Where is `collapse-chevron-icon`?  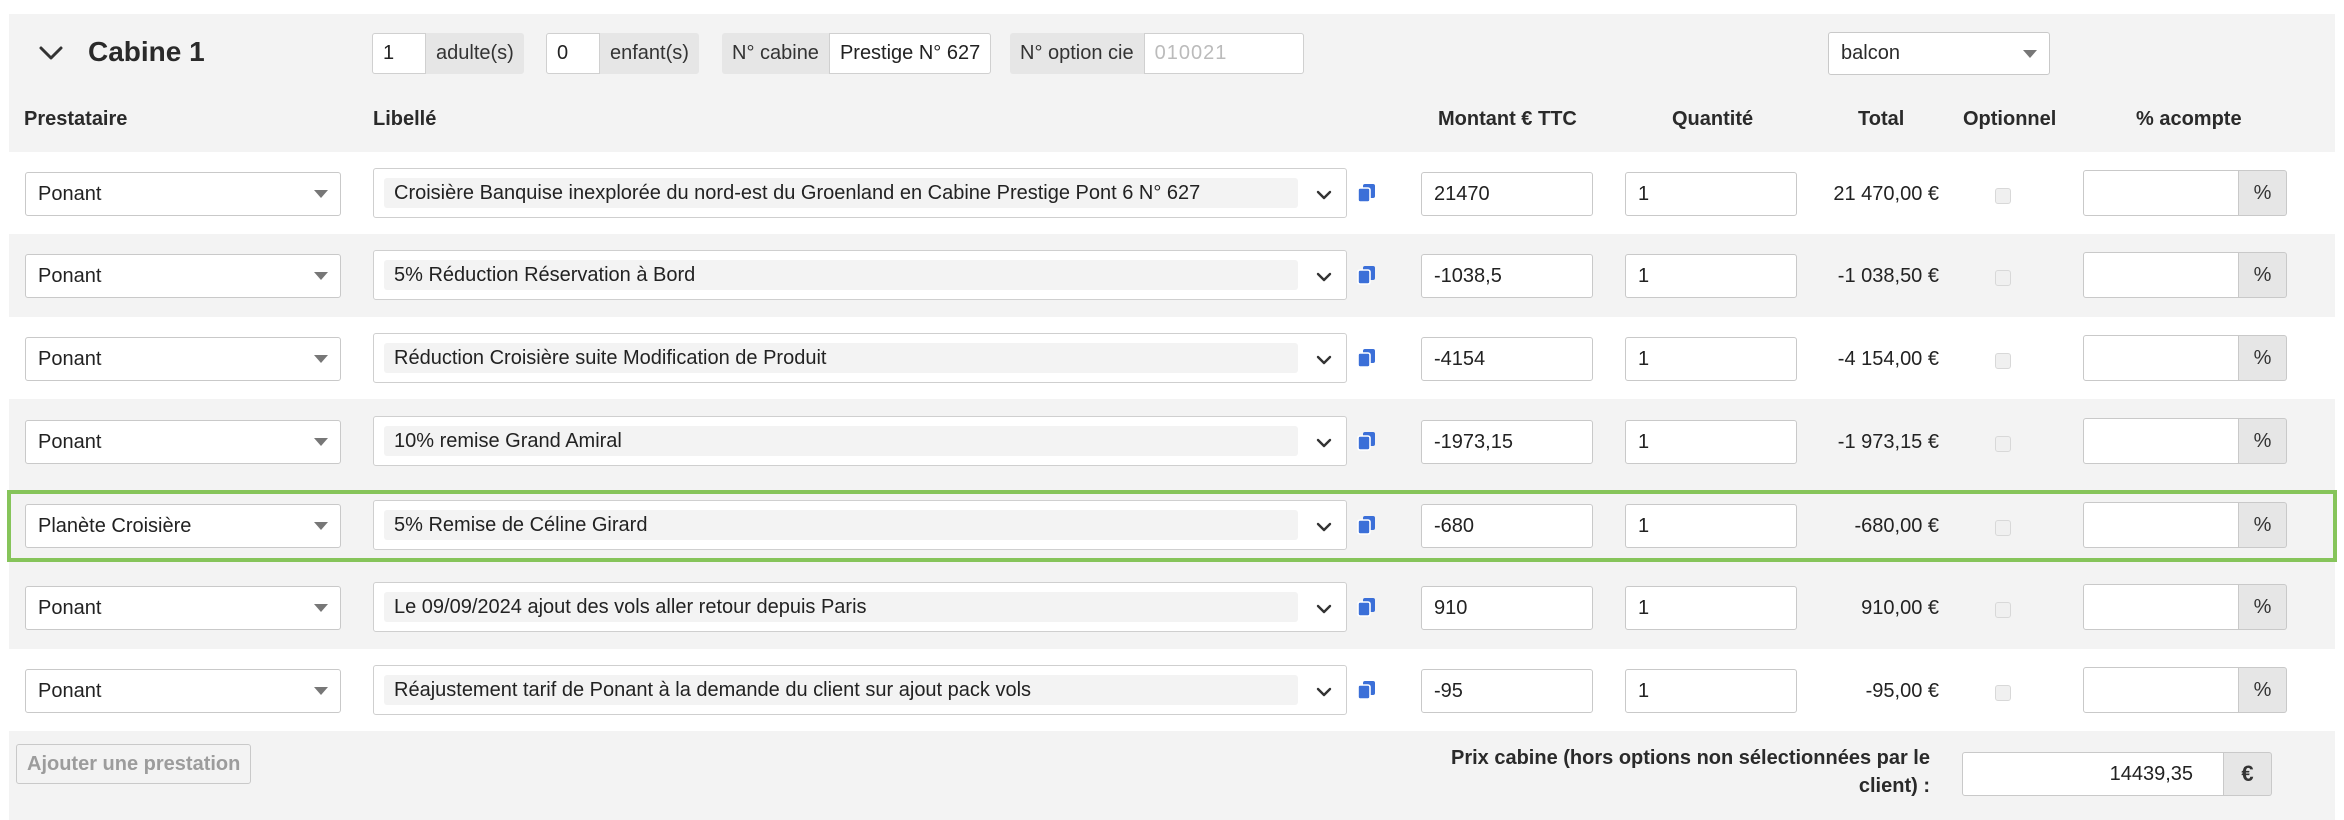 collapse-chevron-icon is located at coordinates (51, 53).